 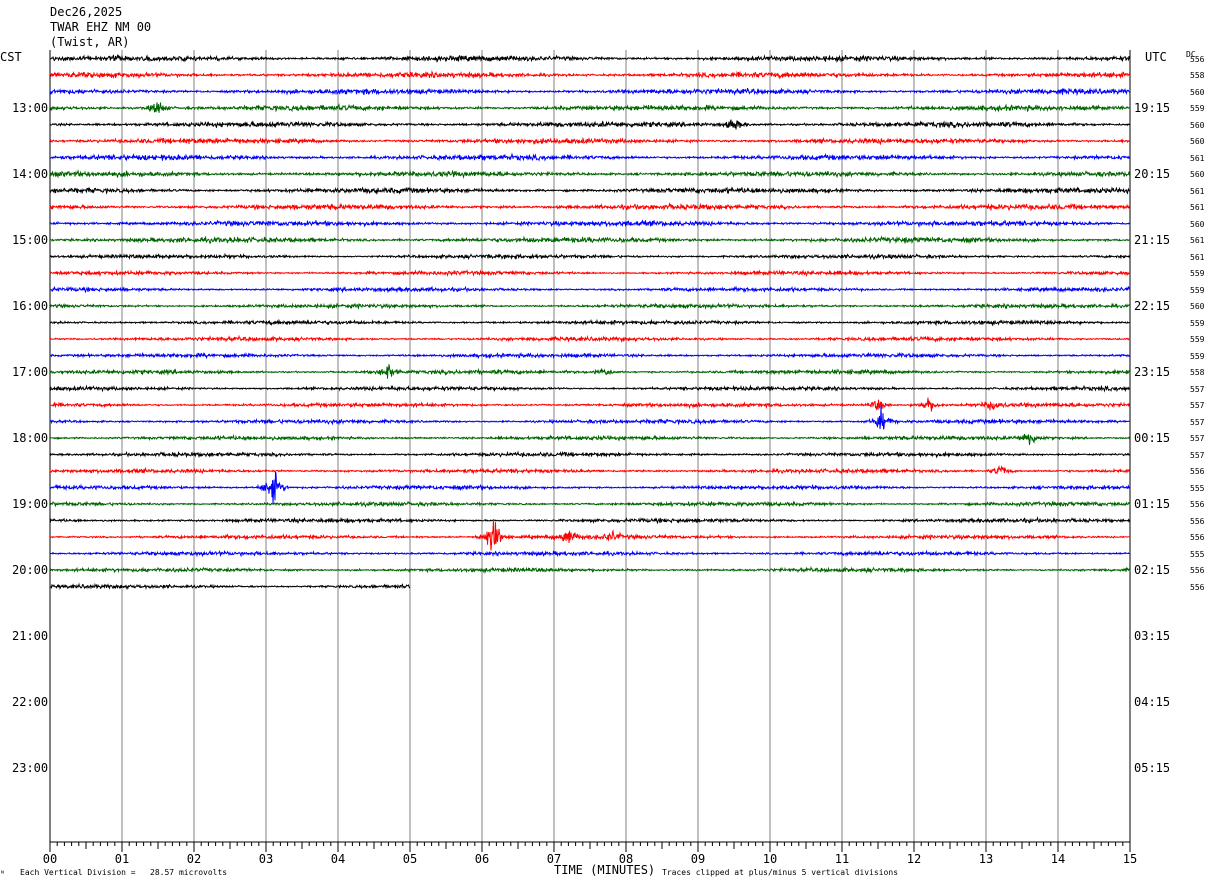 What do you see at coordinates (1152, 240) in the screenshot?
I see `right-hour-label: 21:15` at bounding box center [1152, 240].